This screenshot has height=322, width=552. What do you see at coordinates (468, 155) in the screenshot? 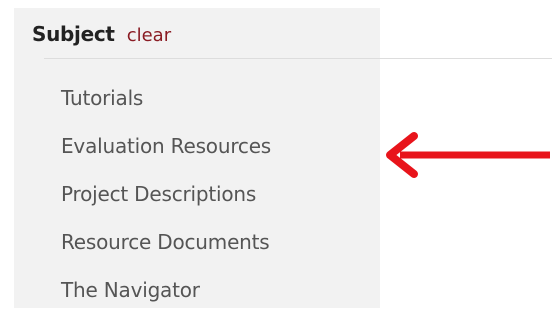
I see `arrow-left-icon` at bounding box center [468, 155].